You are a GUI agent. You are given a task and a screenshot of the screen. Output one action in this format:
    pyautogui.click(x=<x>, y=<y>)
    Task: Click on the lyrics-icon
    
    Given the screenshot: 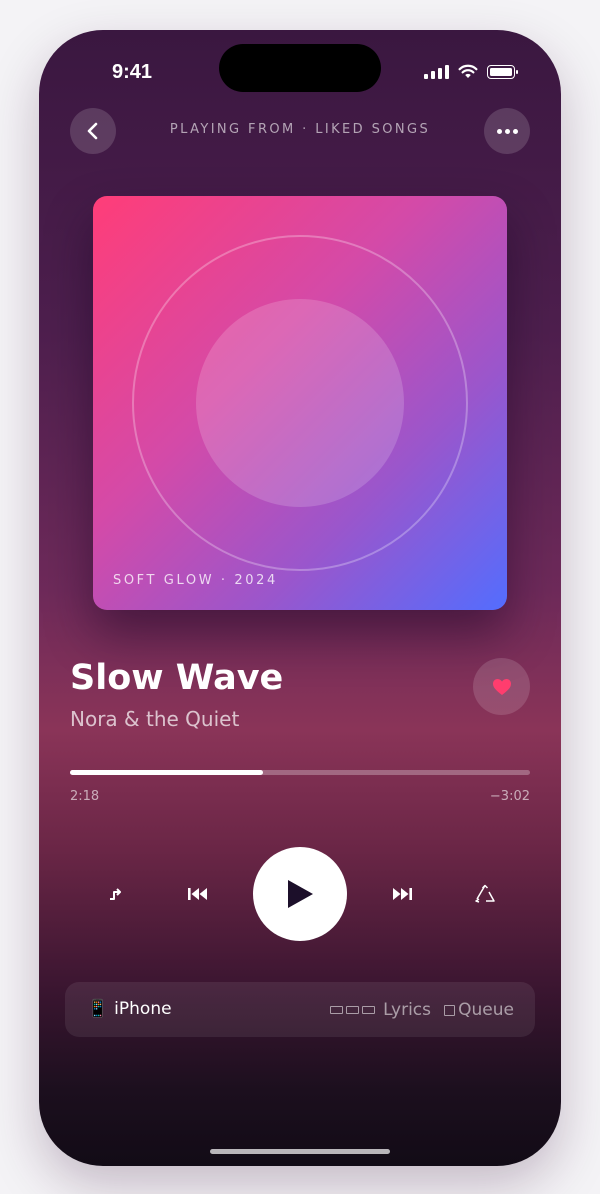 What is the action you would take?
    pyautogui.click(x=353, y=1010)
    